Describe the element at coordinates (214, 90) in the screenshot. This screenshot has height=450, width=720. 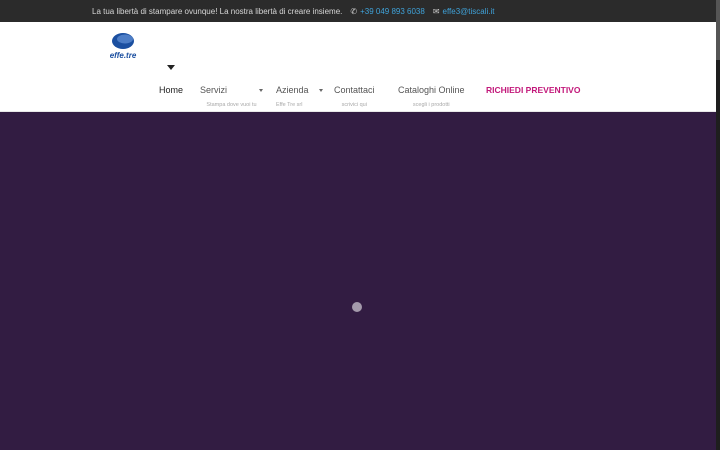
I see `nav-servizi-label: Servizi` at that location.